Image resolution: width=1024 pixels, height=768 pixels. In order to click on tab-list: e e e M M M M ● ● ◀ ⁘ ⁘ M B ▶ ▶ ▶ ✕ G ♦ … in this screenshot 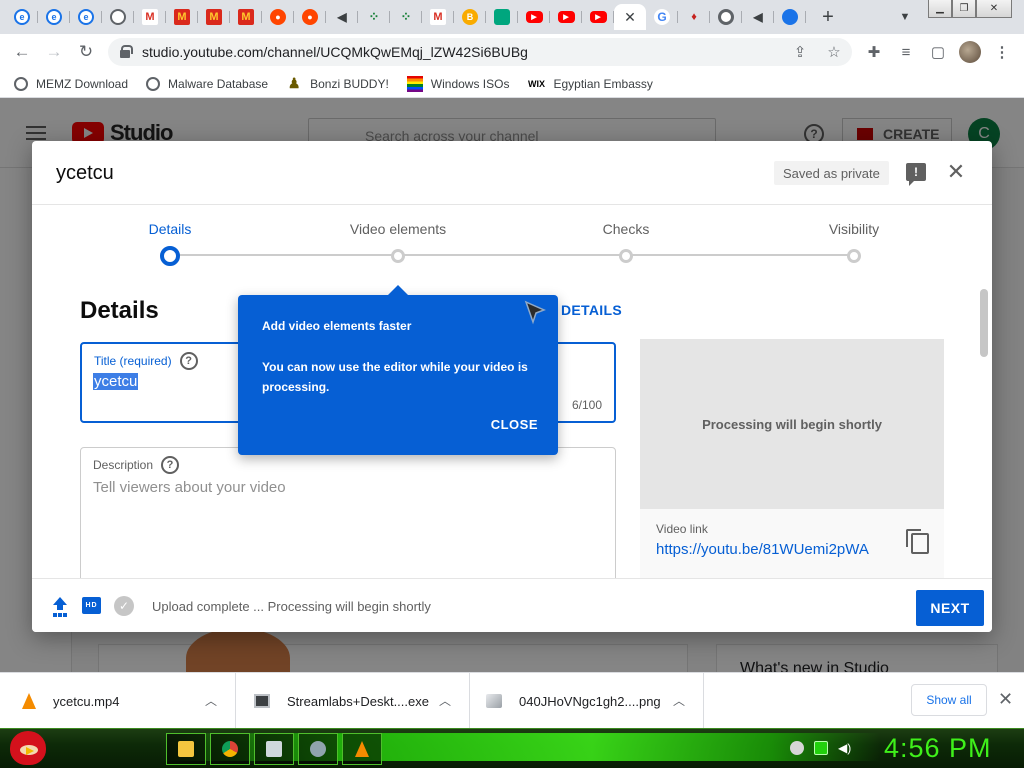, I will do `click(406, 17)`.